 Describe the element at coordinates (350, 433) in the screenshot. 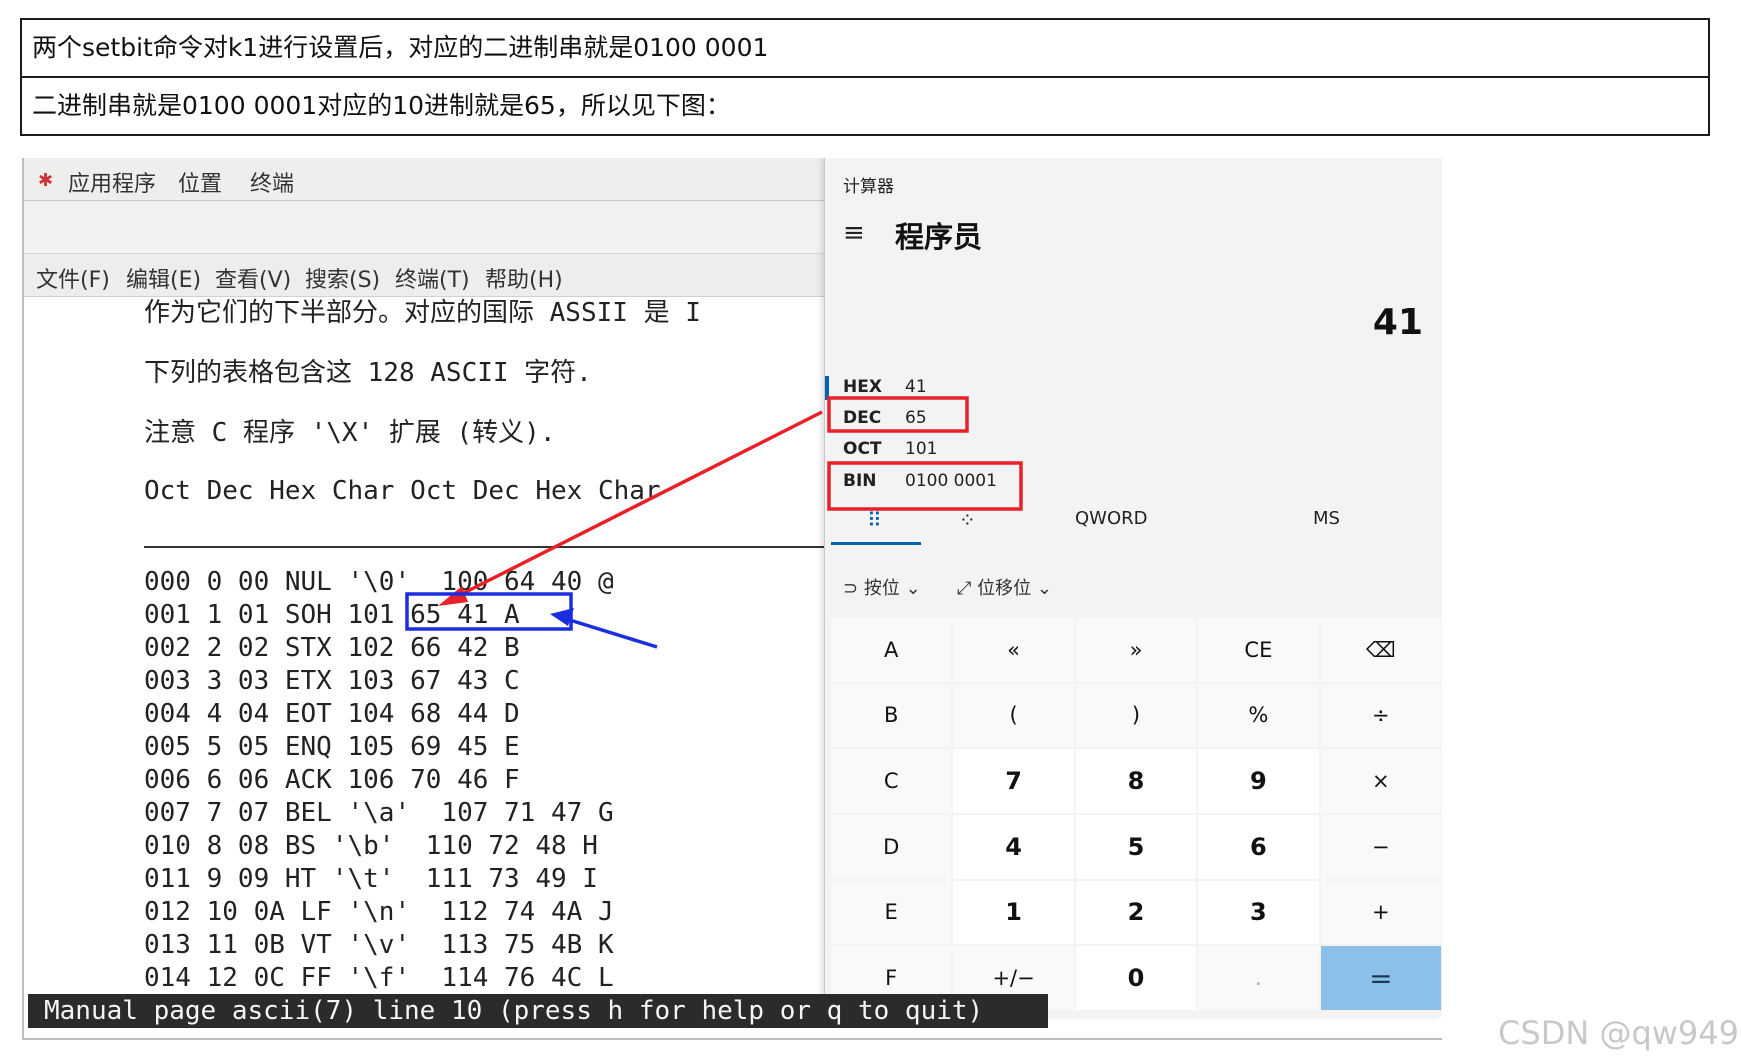

I see `man-line: 注意 C 程序 '\X' 扩展 (转义).` at that location.